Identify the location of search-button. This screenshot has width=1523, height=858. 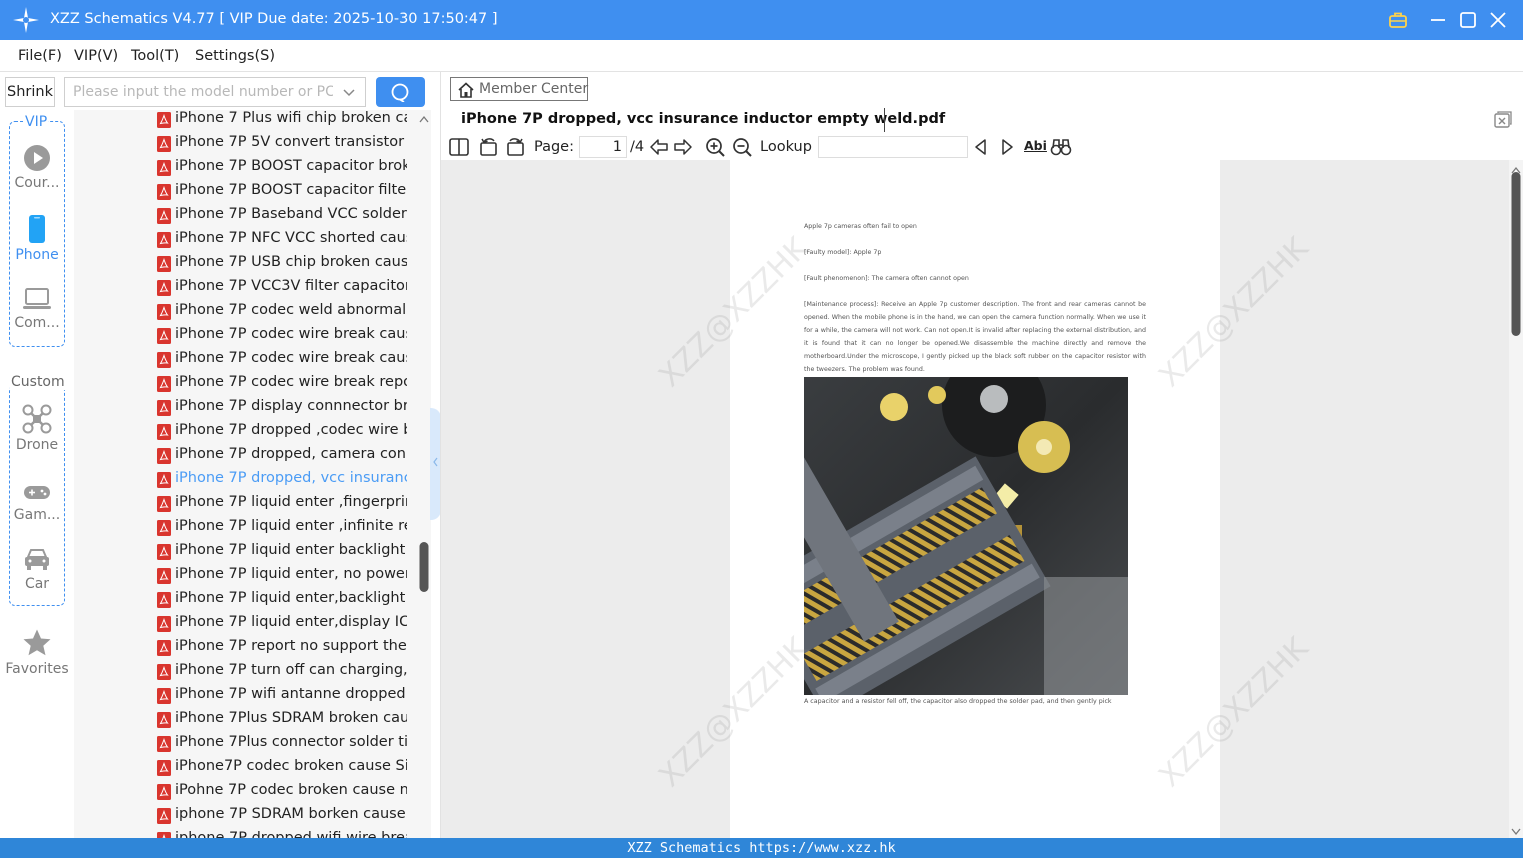
(400, 92).